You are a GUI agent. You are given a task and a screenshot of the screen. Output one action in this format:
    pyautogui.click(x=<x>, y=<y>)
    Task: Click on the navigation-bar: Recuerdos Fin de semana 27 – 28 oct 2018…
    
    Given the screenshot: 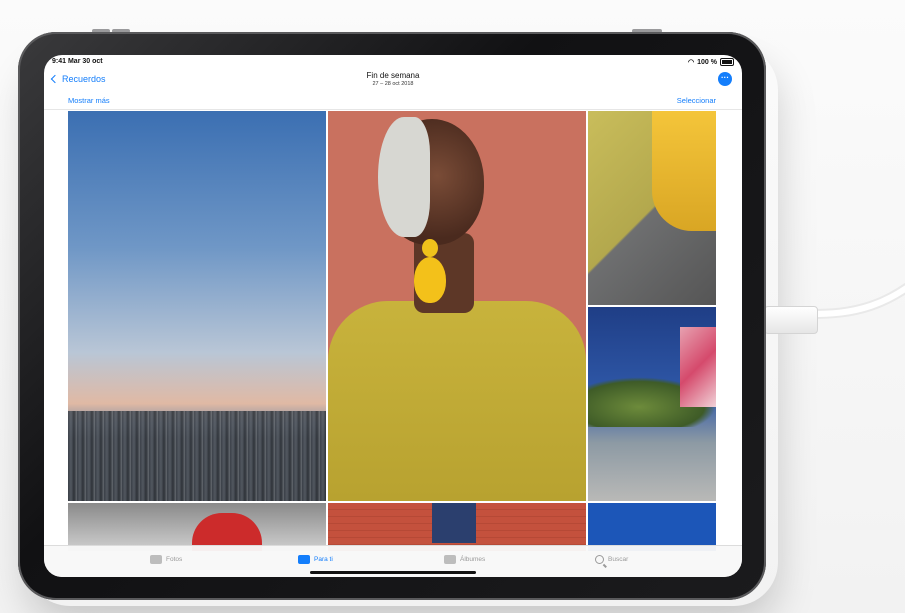 What is the action you would take?
    pyautogui.click(x=393, y=81)
    